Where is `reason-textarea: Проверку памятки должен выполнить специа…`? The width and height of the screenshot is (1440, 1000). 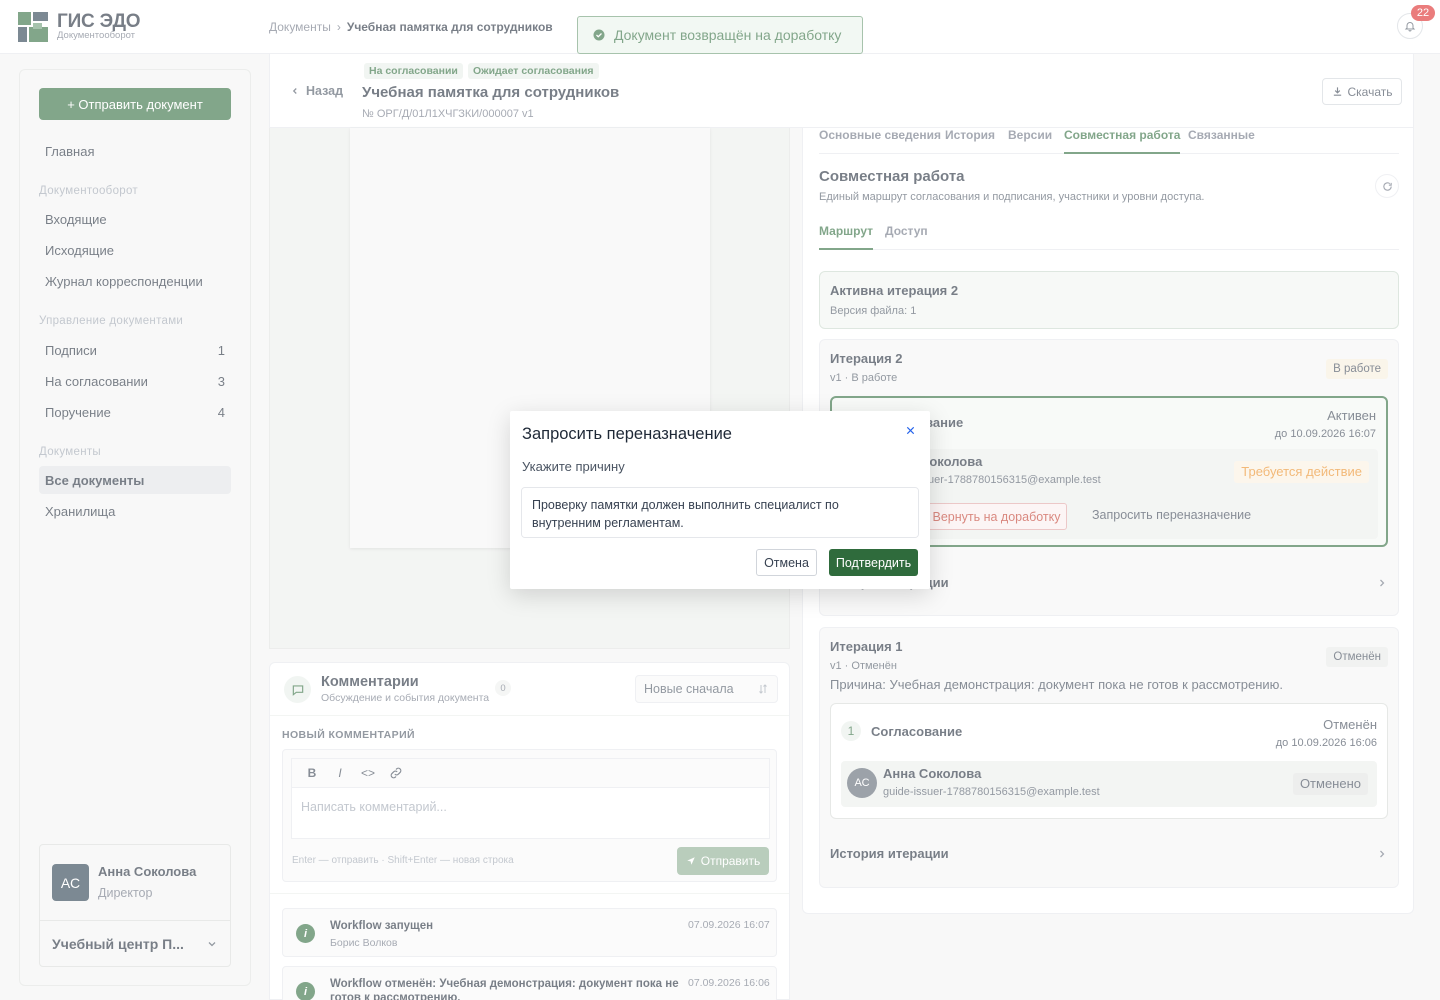 reason-textarea: Проверку памятки должен выполнить специа… is located at coordinates (720, 512).